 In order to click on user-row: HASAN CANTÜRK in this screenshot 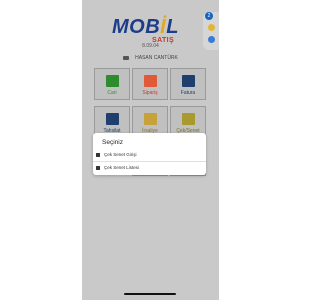, I will do `click(150, 58)`.